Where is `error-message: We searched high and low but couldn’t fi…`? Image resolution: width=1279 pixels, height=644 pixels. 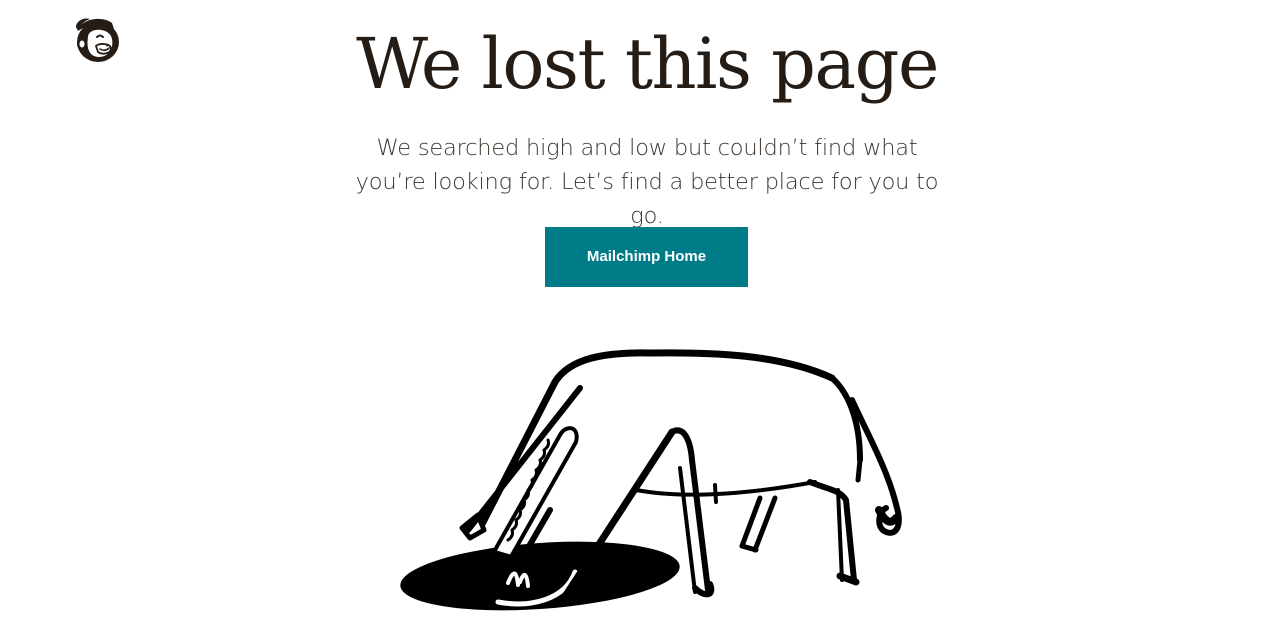
error-message: We searched high and low but couldn’t fi… is located at coordinates (647, 182).